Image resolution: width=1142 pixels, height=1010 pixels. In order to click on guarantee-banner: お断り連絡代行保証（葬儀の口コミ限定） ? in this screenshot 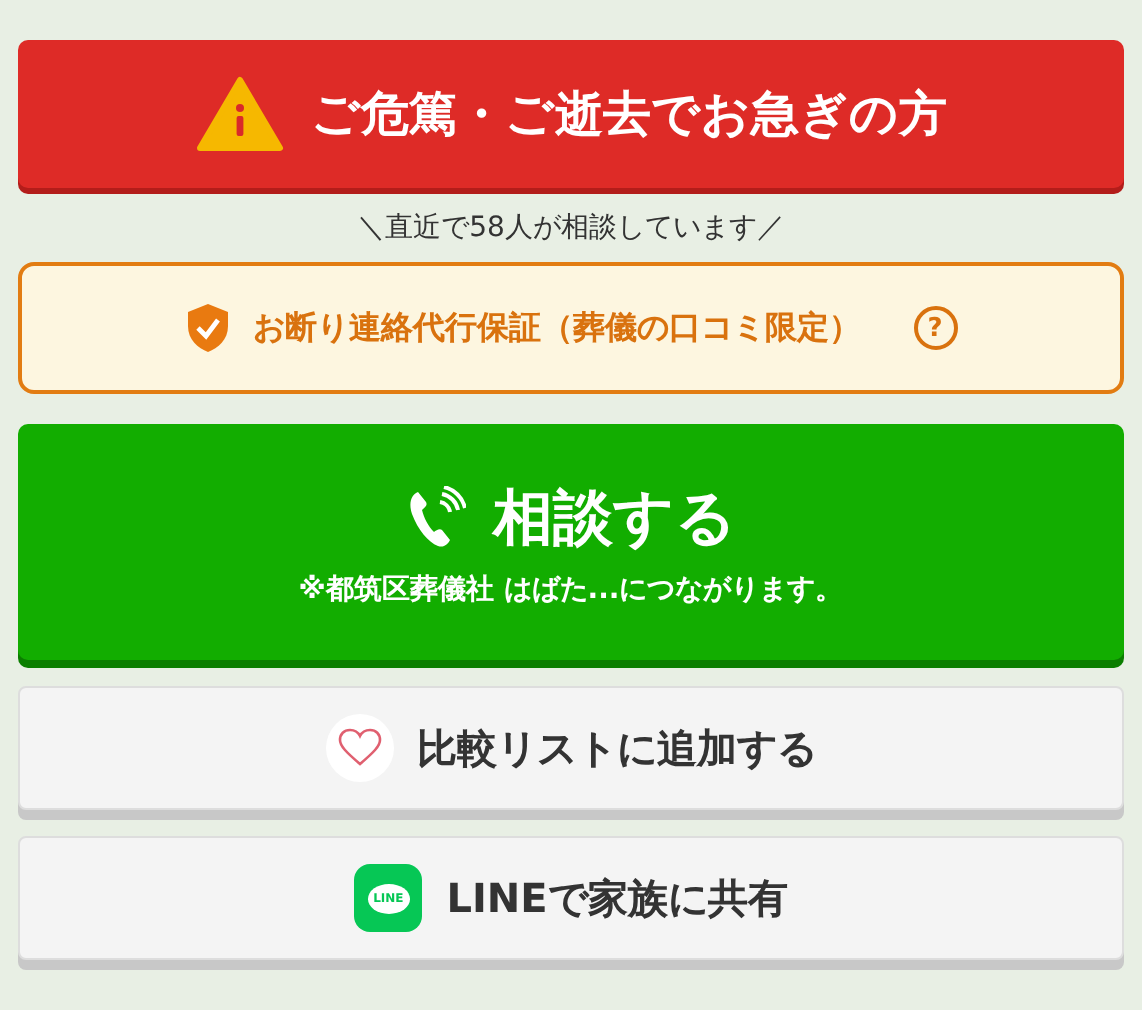, I will do `click(571, 328)`.